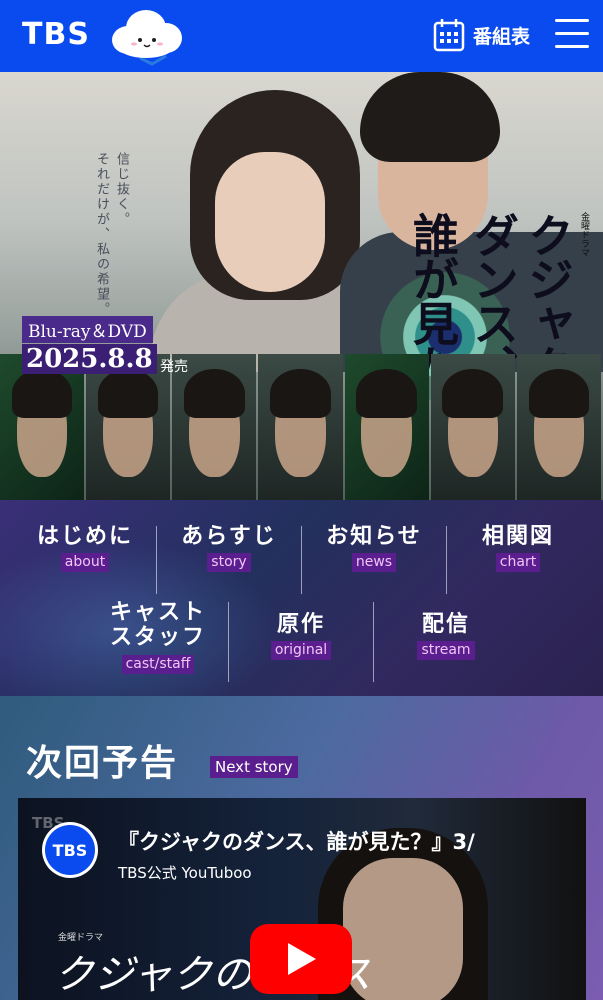 The image size is (603, 1000). I want to click on bluray-dvd-label: Blu-ray＆DVD, so click(87, 329).